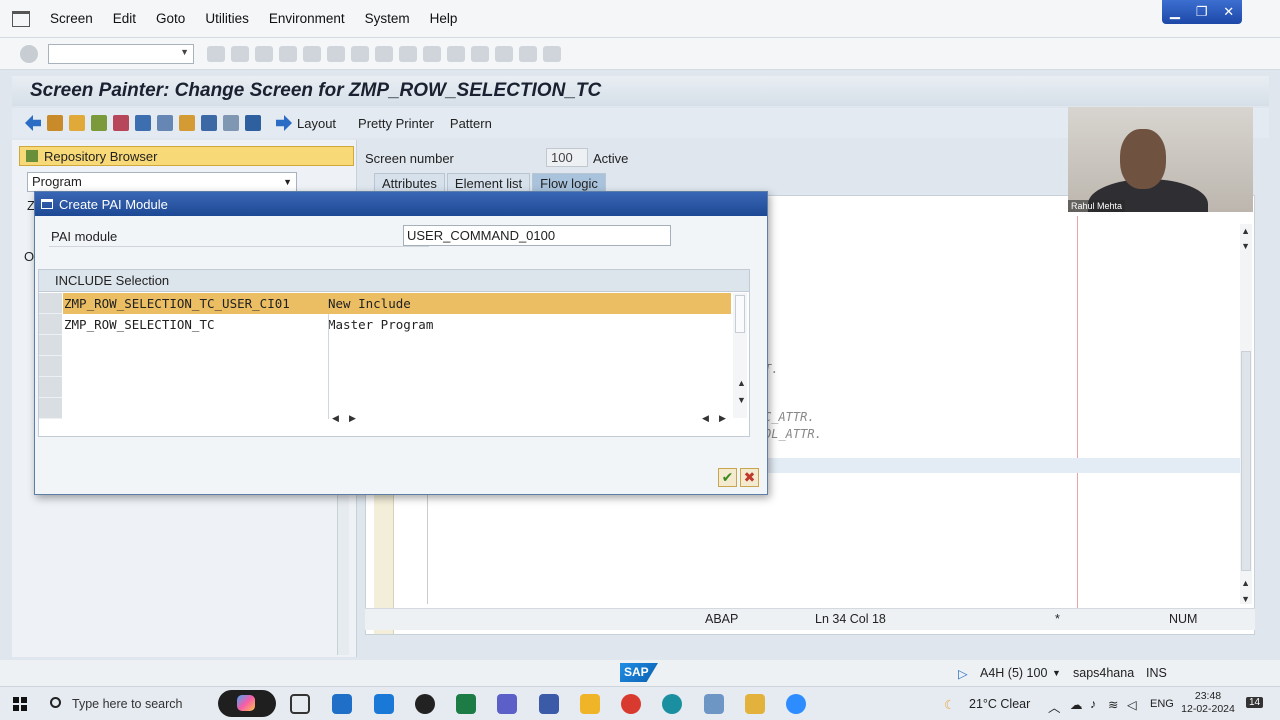  What do you see at coordinates (165, 123) in the screenshot?
I see `navigate-icon` at bounding box center [165, 123].